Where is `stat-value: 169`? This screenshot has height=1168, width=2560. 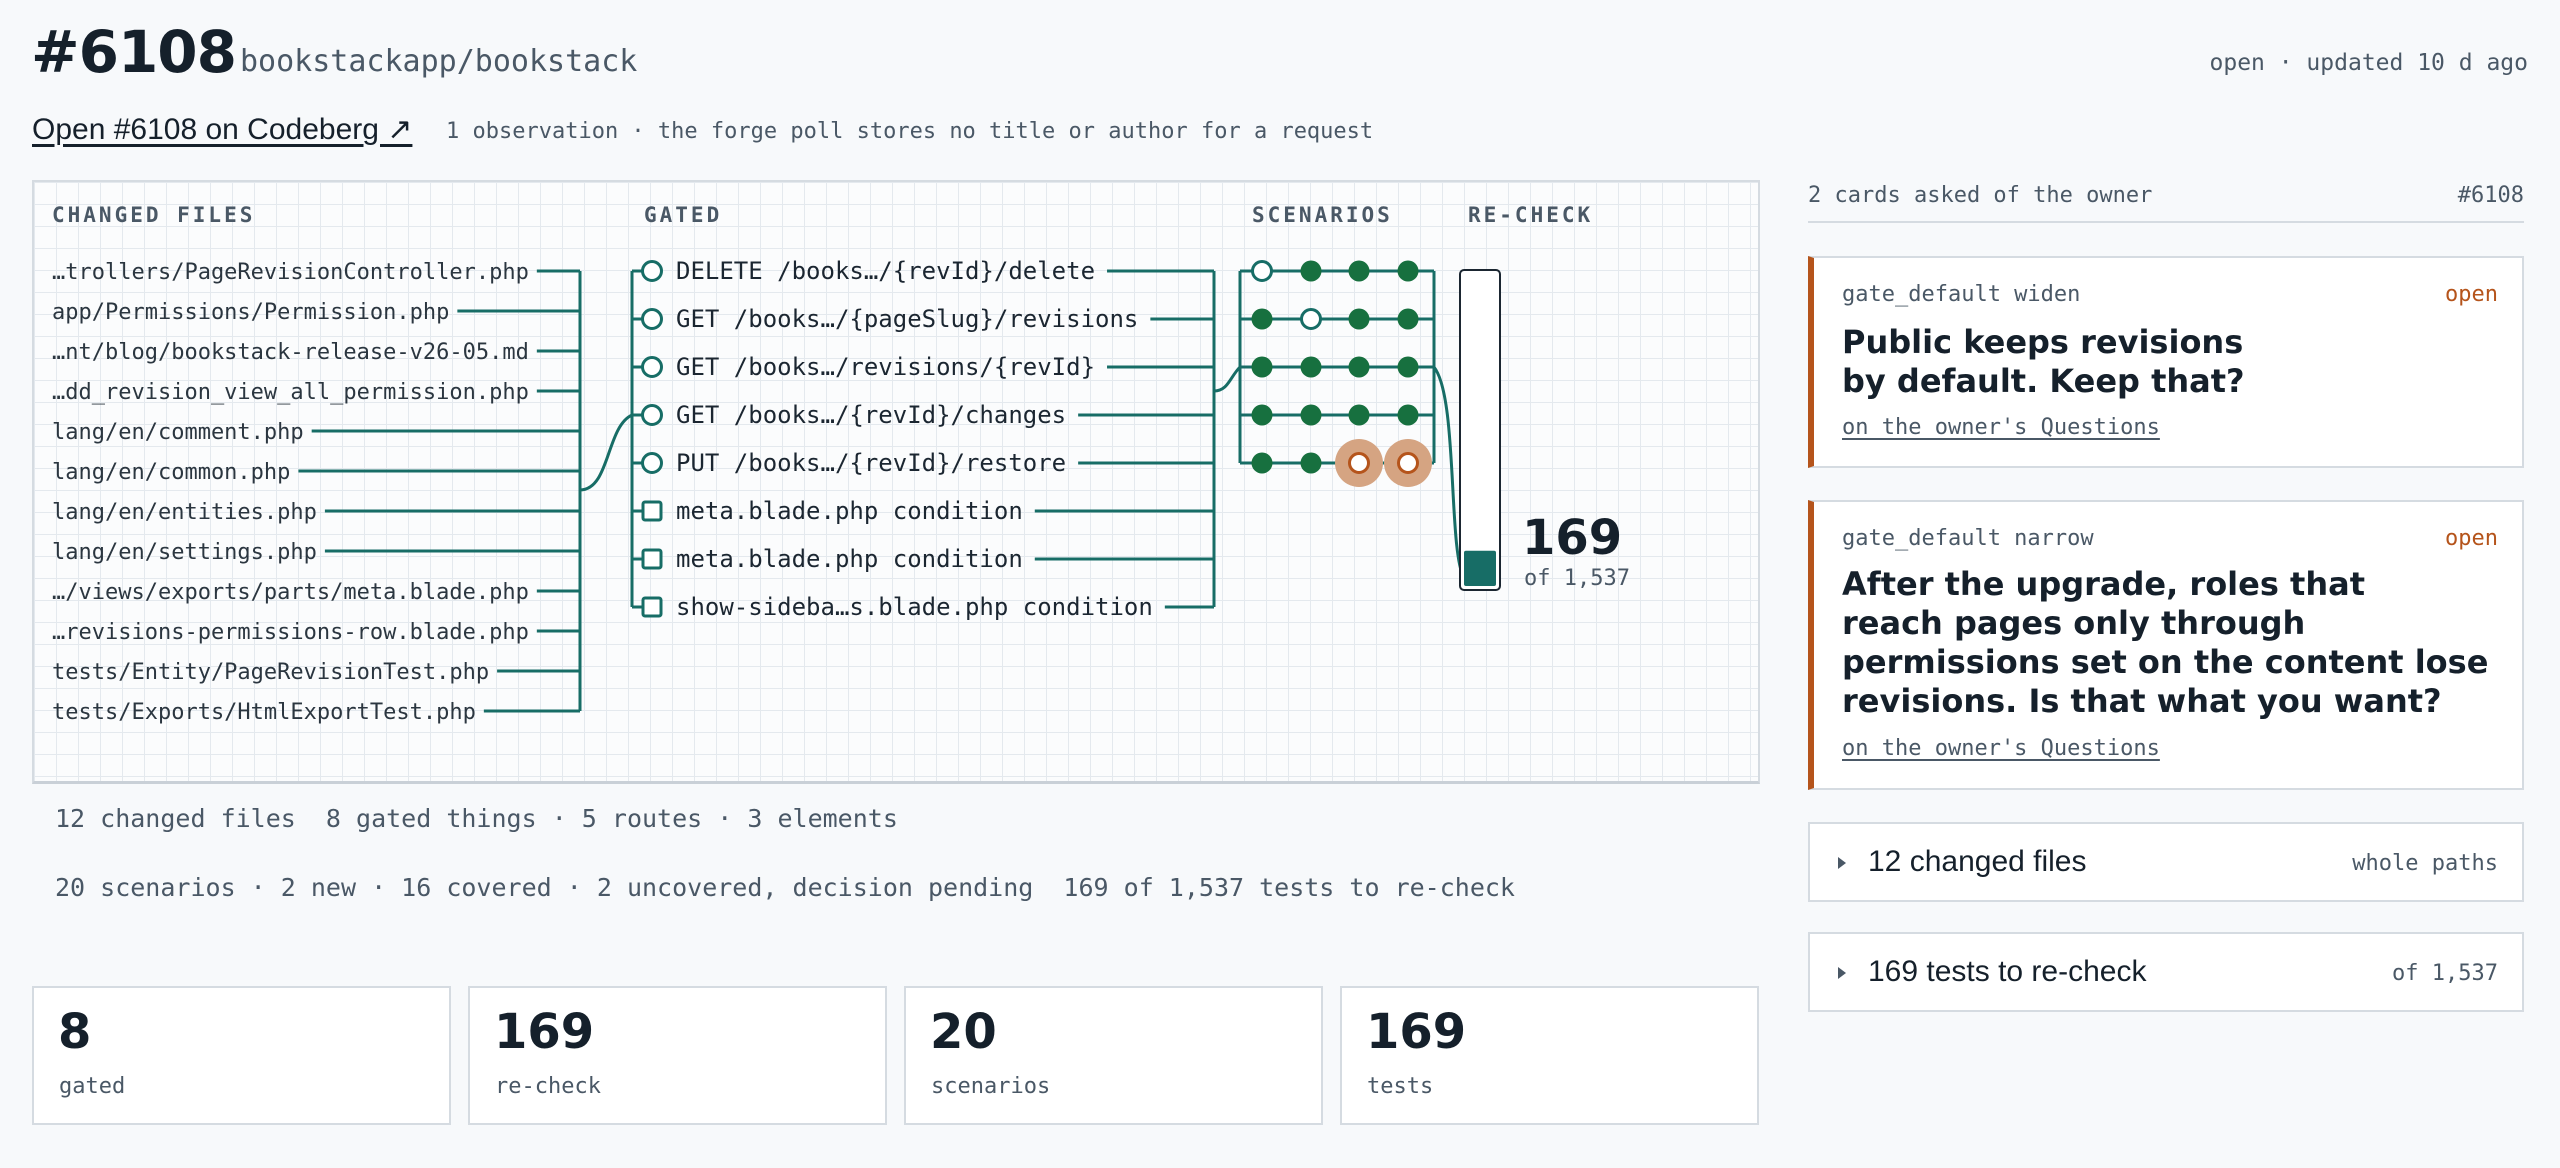
stat-value: 169 is located at coordinates (1416, 1032).